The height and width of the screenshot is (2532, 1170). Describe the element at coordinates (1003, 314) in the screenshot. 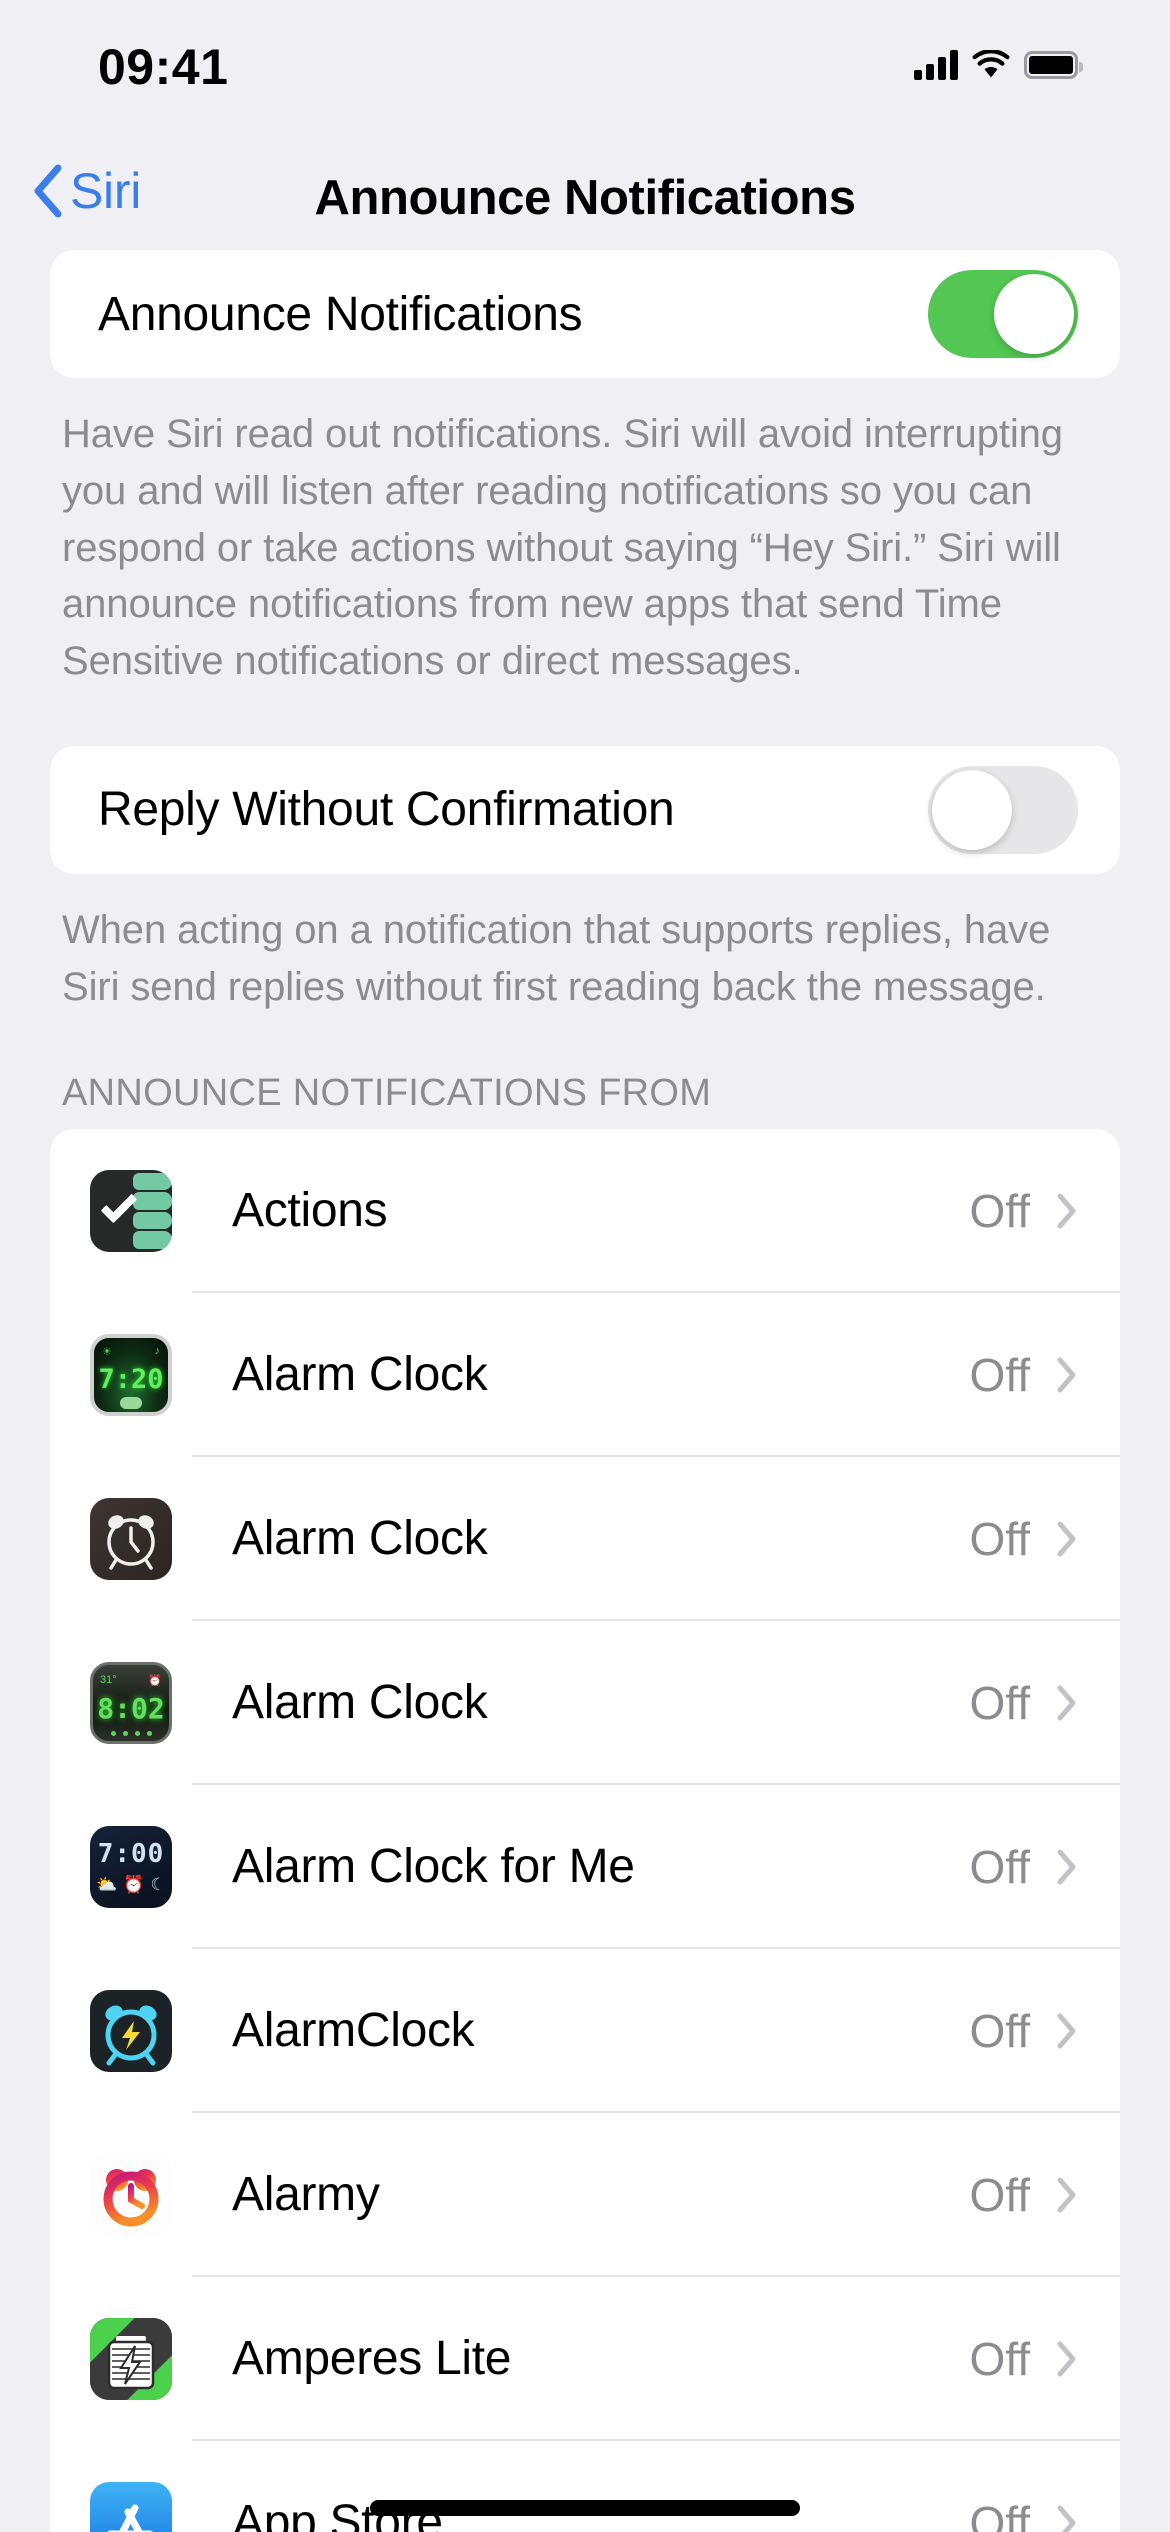

I see `announce-notifications-toggle` at that location.